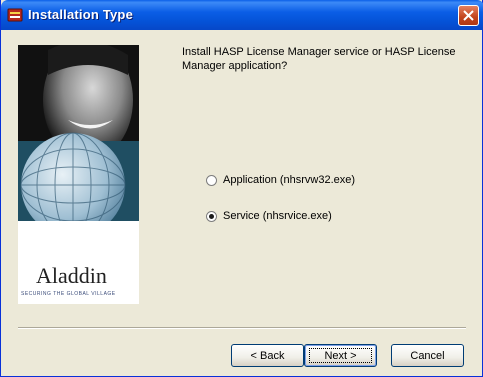 This screenshot has height=377, width=483. I want to click on back-button: < Back, so click(267, 355).